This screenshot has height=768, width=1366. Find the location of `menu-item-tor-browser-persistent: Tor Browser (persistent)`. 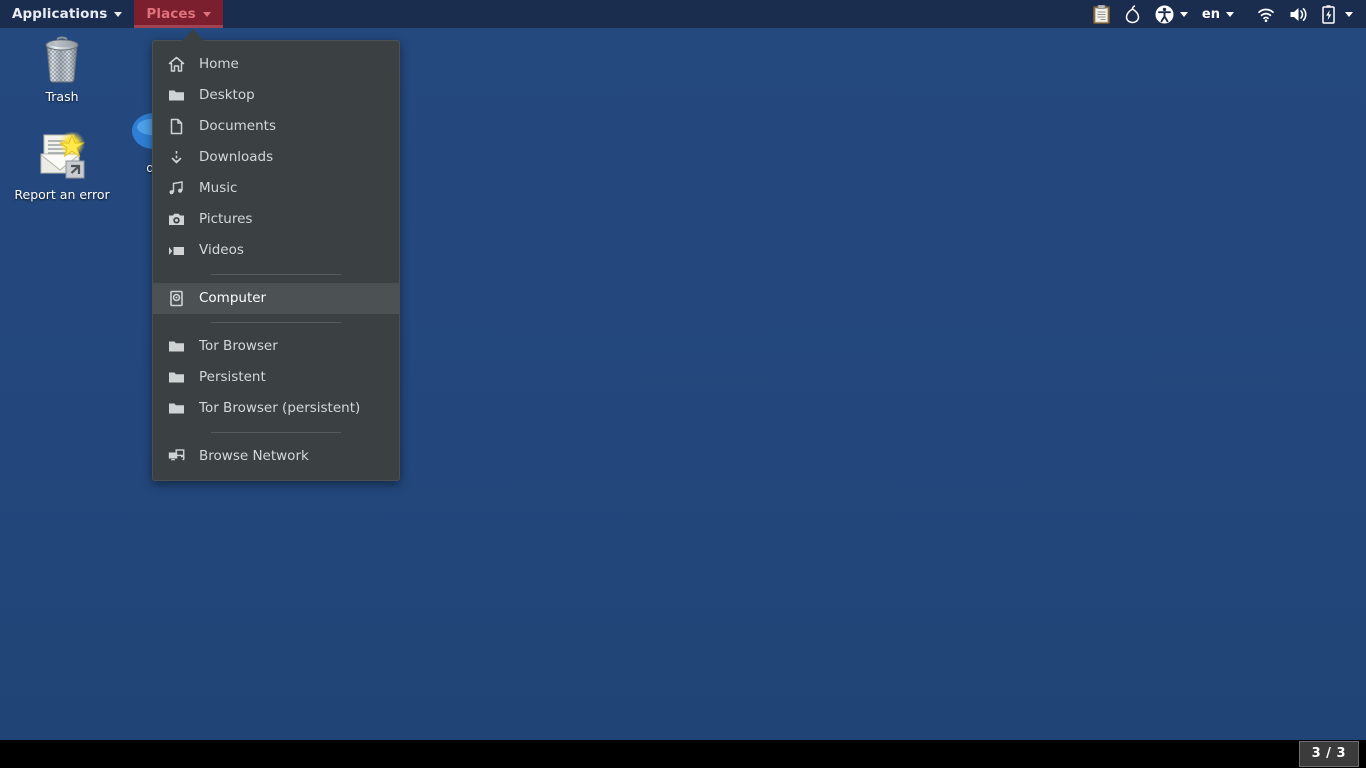

menu-item-tor-browser-persistent: Tor Browser (persistent) is located at coordinates (276, 408).